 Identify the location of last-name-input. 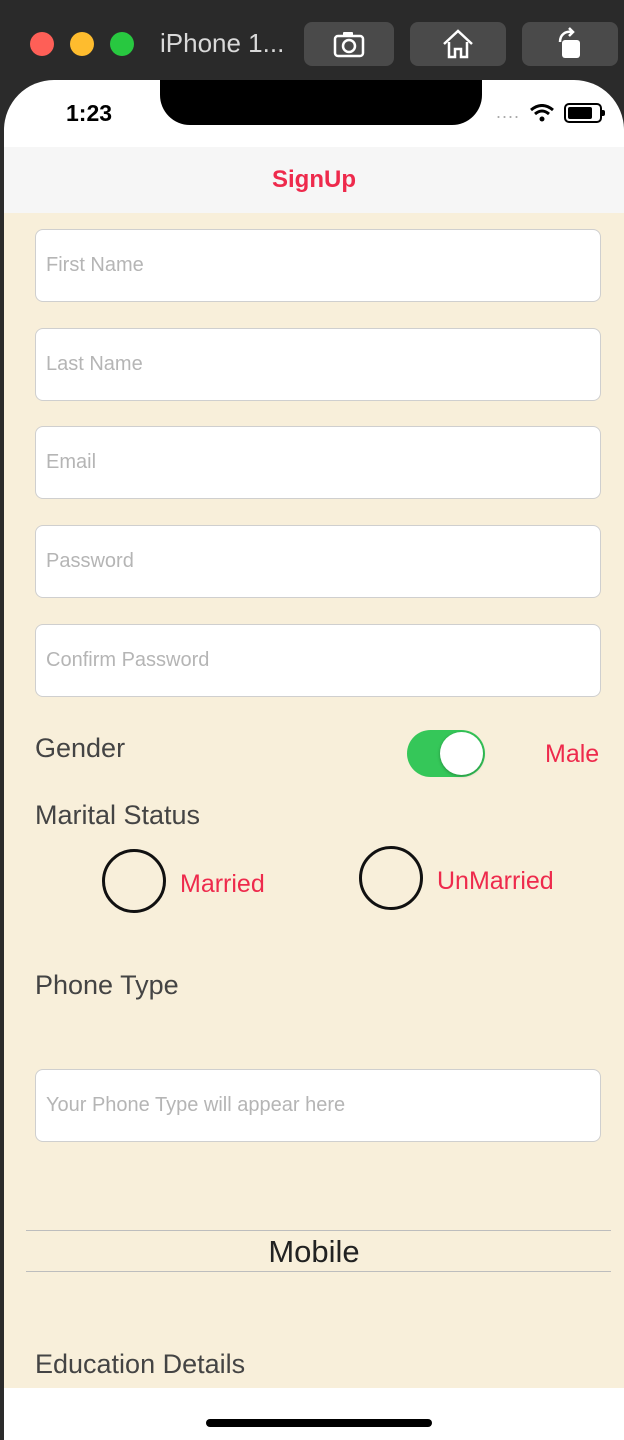
(318, 364).